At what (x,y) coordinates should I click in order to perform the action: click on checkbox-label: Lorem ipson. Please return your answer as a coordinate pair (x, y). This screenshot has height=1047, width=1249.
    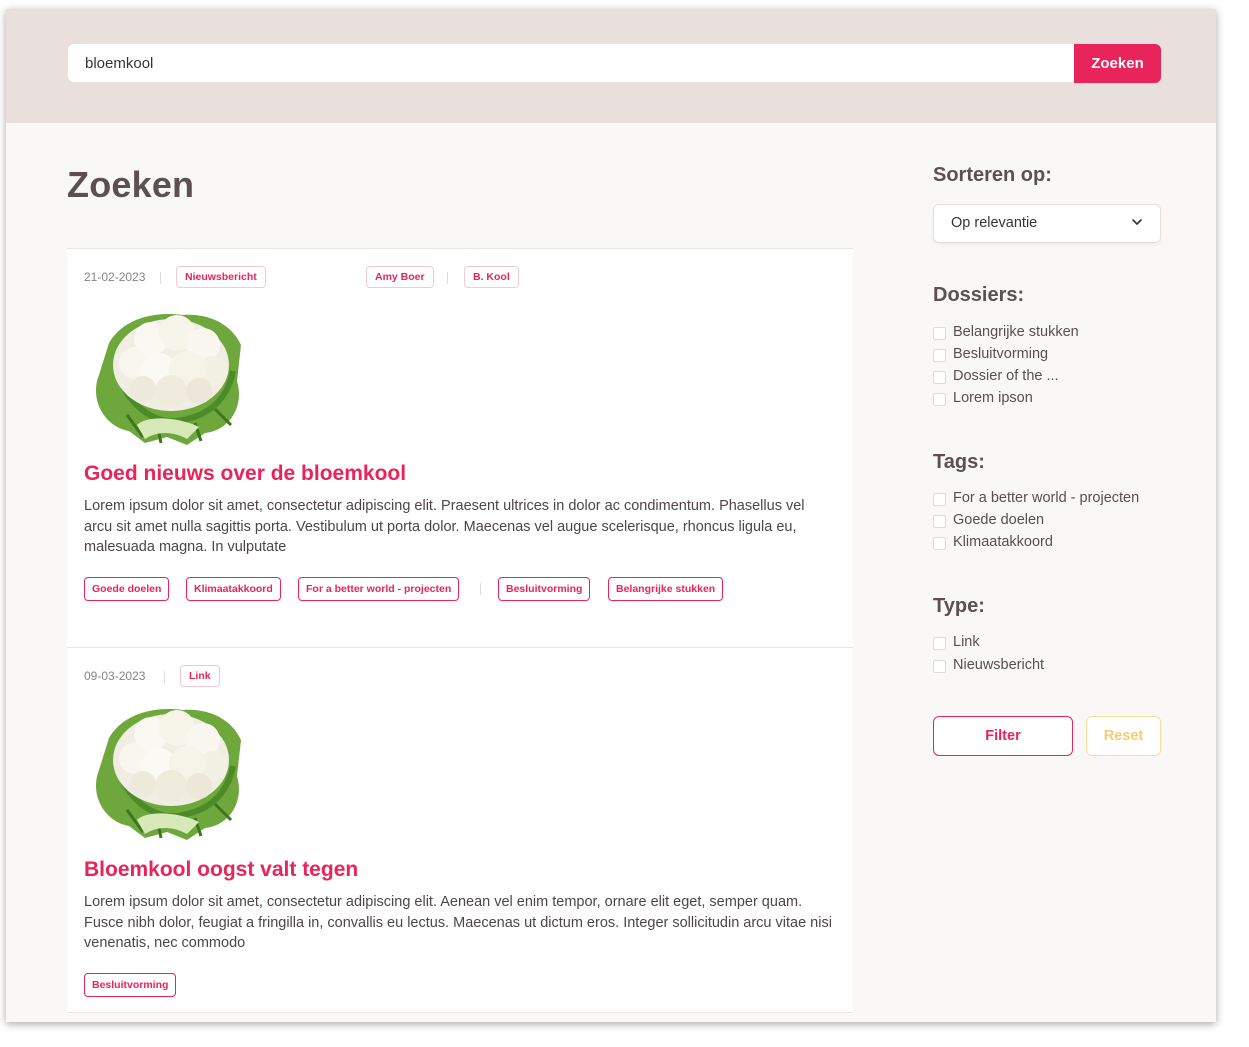
    Looking at the image, I should click on (993, 398).